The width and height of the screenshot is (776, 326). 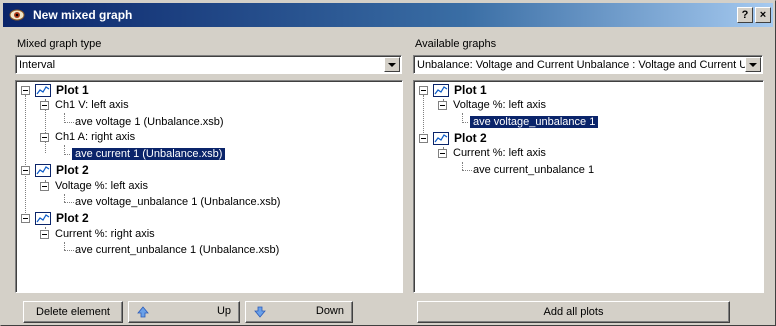 I want to click on tree-plot-1: Plot 1, so click(x=72, y=90).